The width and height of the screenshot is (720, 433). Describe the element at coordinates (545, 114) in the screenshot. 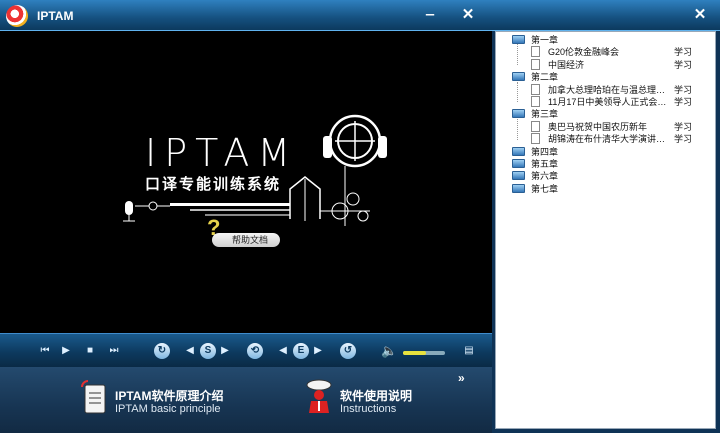

I see `chapter-label: 第三章` at that location.